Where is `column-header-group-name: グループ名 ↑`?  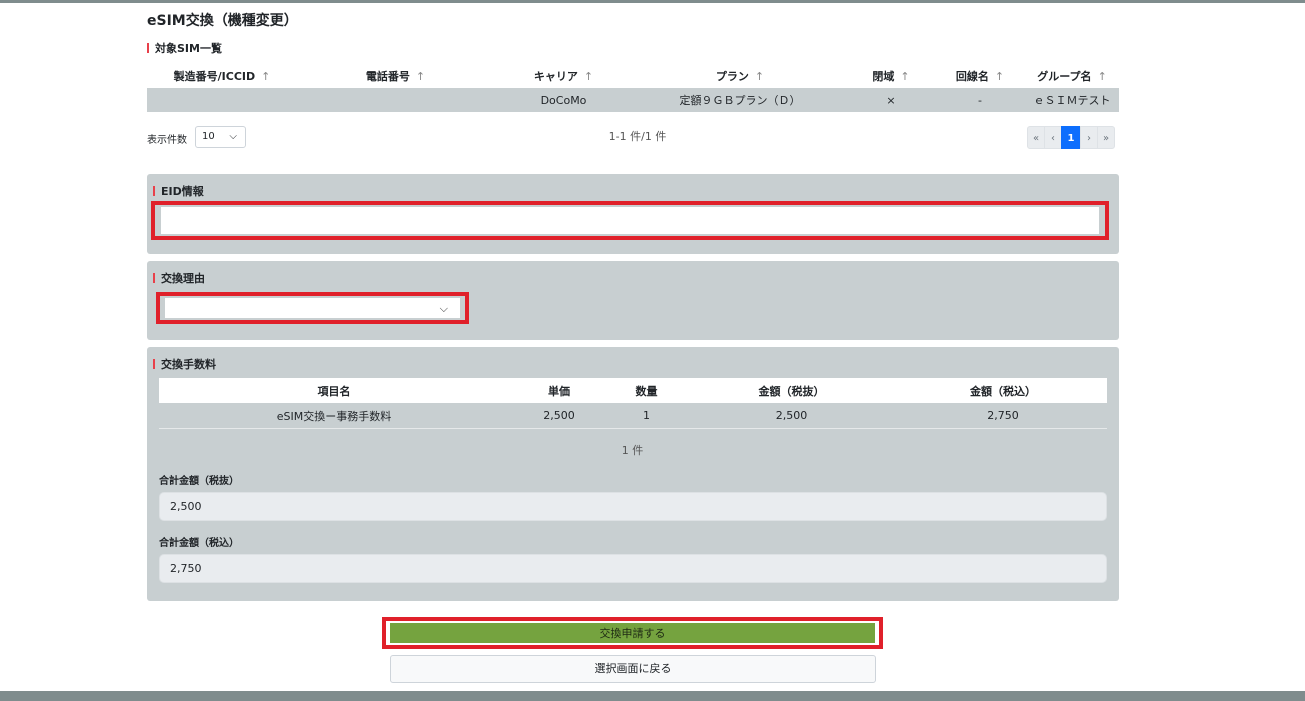 column-header-group-name: グループ名 ↑ is located at coordinates (1072, 75).